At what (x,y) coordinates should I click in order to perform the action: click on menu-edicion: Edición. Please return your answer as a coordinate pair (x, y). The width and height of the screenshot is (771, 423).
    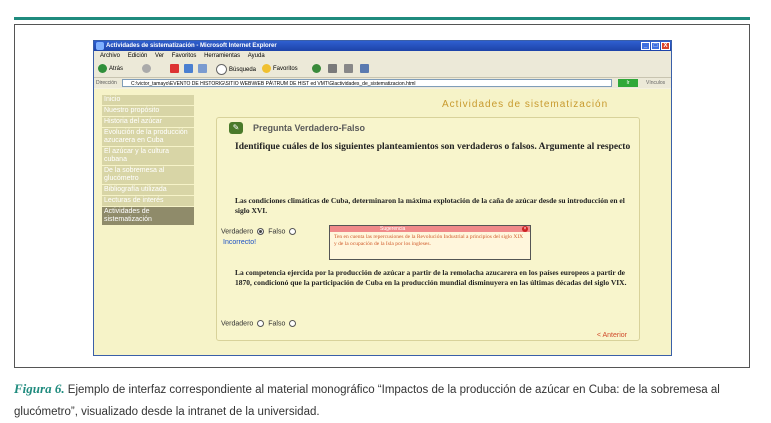
    Looking at the image, I should click on (138, 56).